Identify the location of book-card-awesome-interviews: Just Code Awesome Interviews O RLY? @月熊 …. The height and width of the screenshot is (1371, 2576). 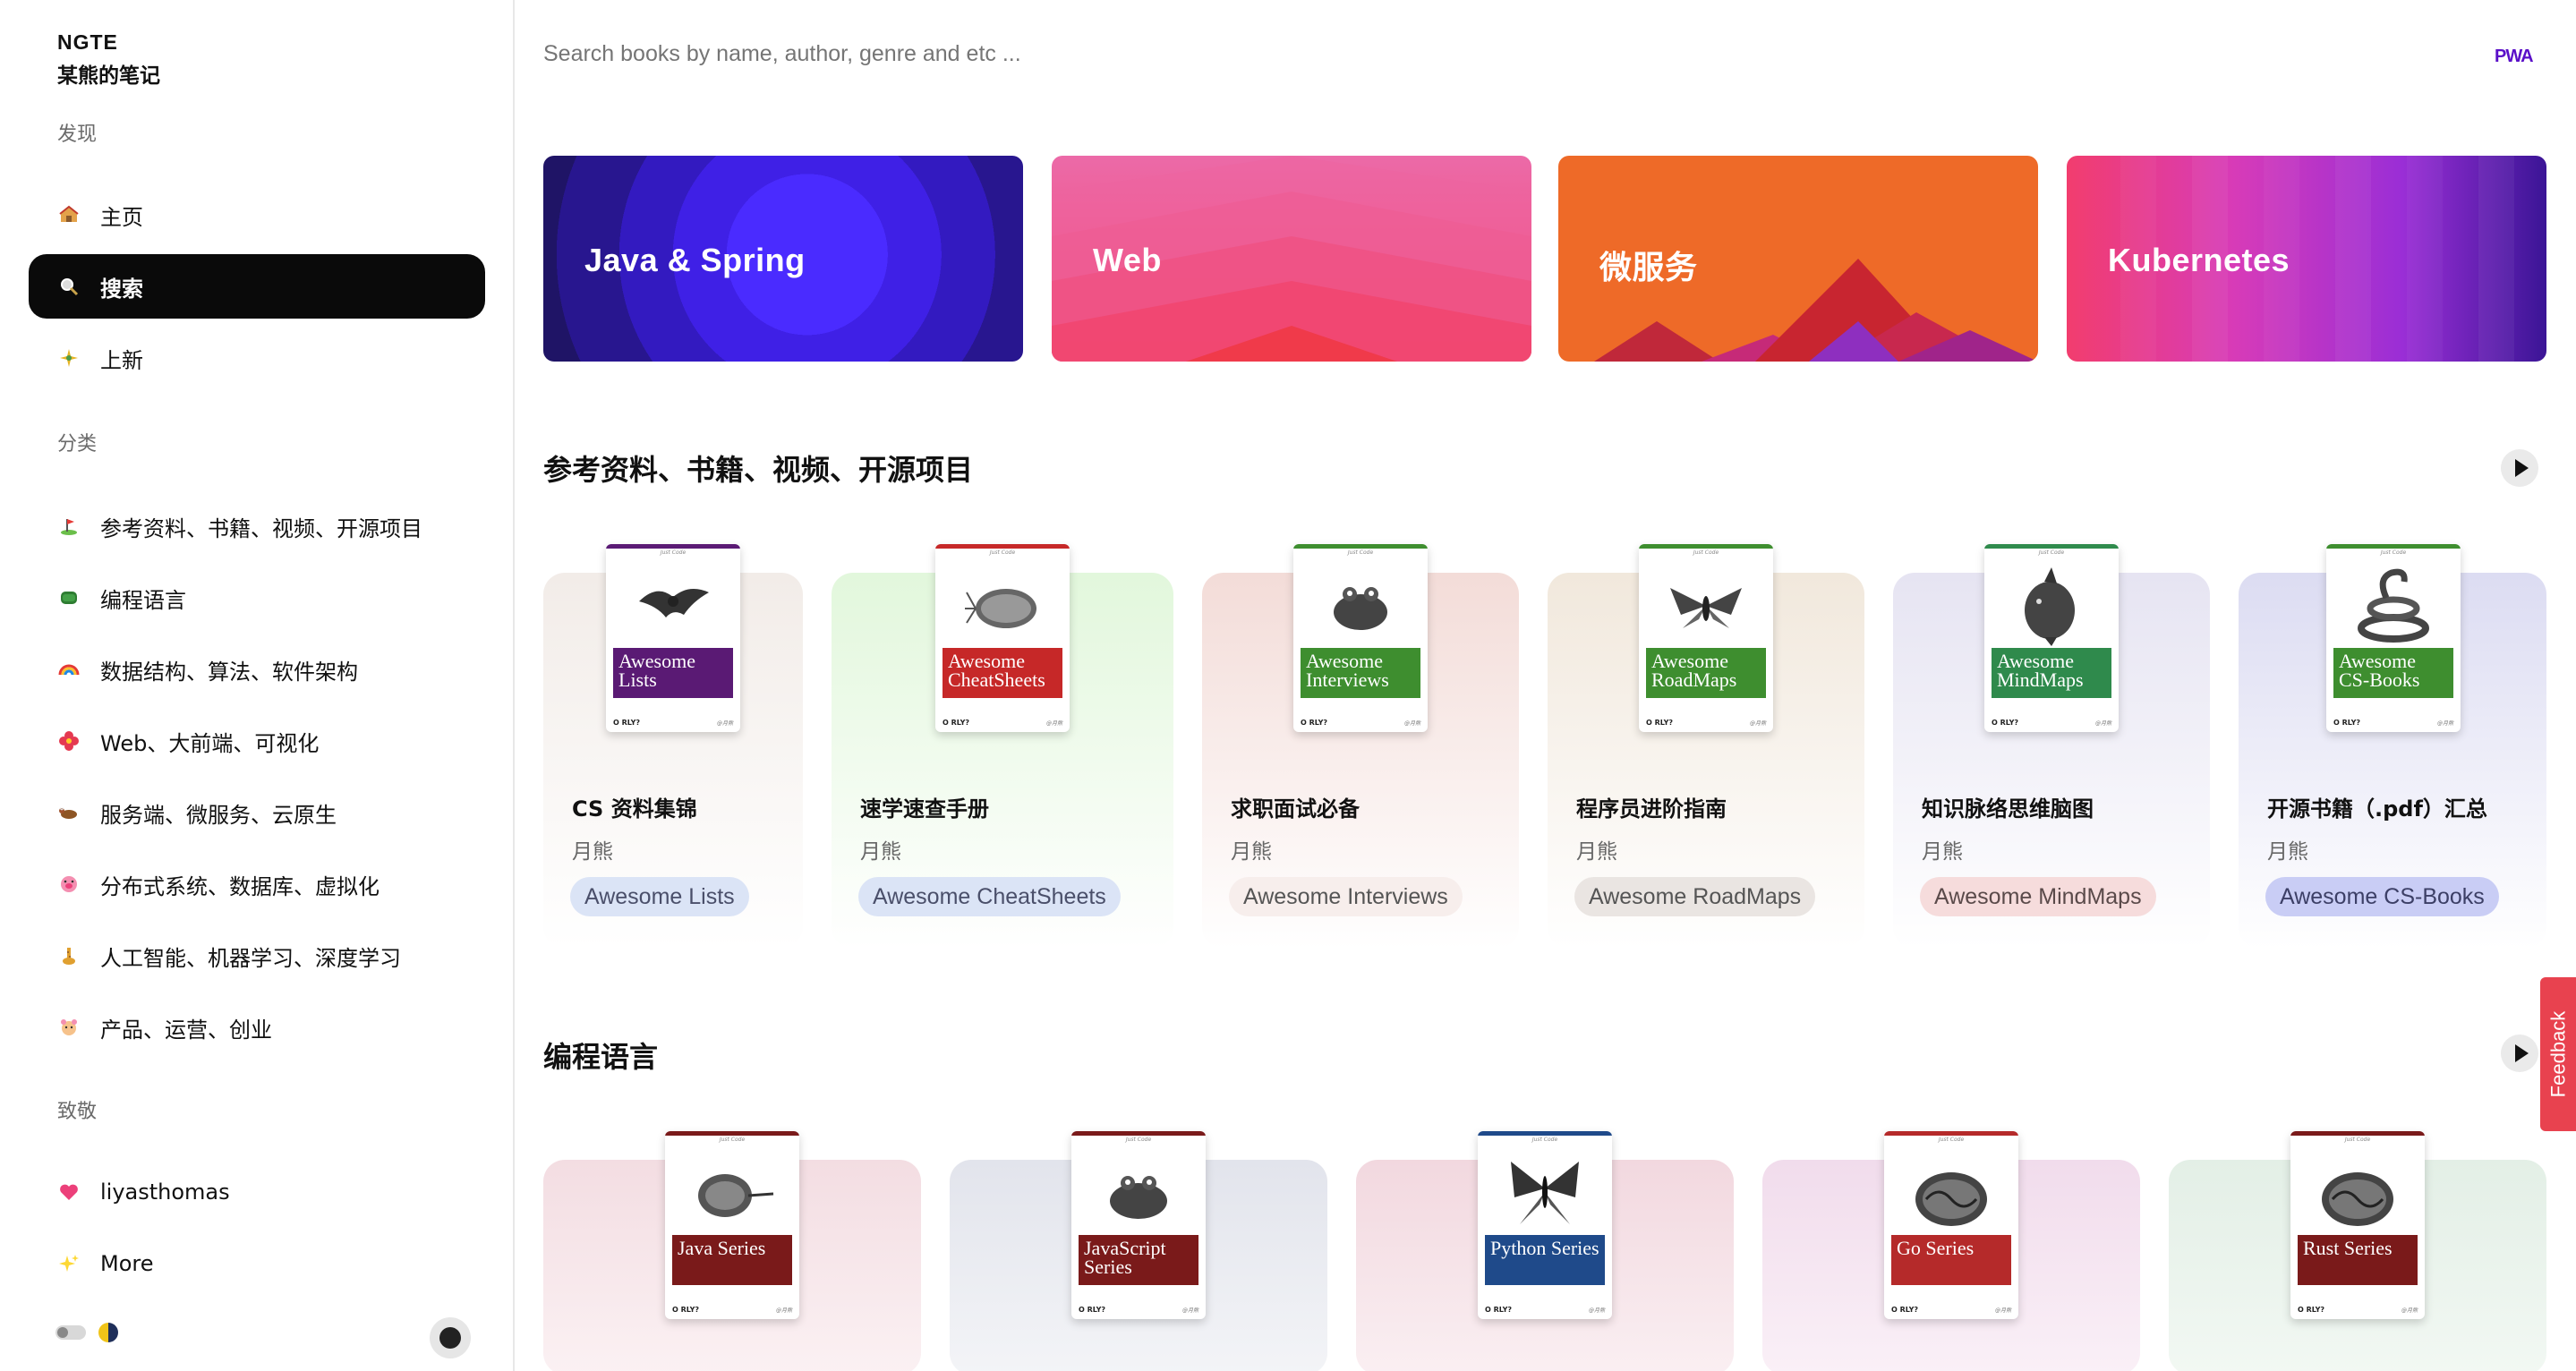
(1360, 746).